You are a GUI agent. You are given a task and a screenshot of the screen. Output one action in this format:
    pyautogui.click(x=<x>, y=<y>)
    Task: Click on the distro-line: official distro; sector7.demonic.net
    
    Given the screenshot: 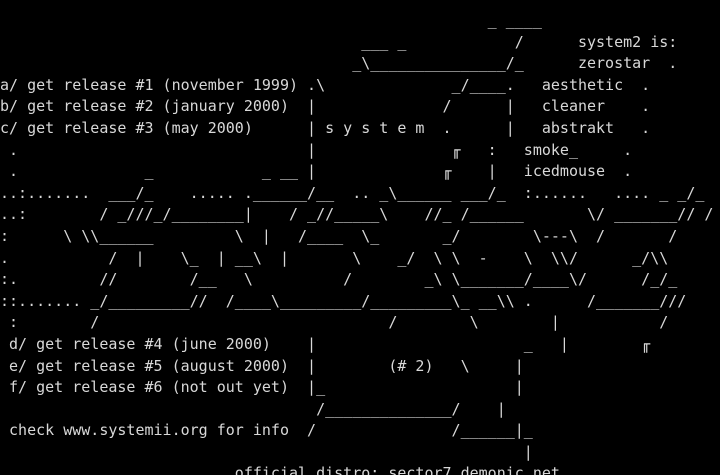 What is the action you would take?
    pyautogui.click(x=280, y=469)
    